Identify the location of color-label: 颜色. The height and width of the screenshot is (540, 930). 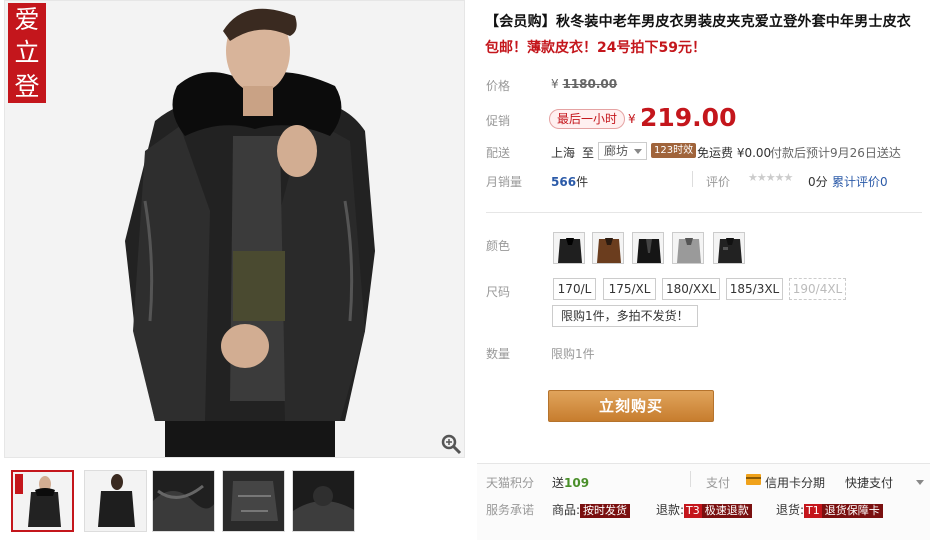
(498, 246).